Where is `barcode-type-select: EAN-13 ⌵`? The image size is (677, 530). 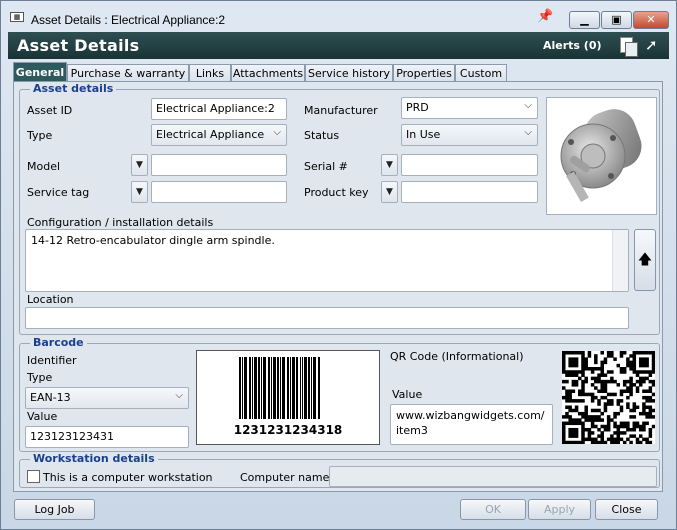 barcode-type-select: EAN-13 ⌵ is located at coordinates (107, 398).